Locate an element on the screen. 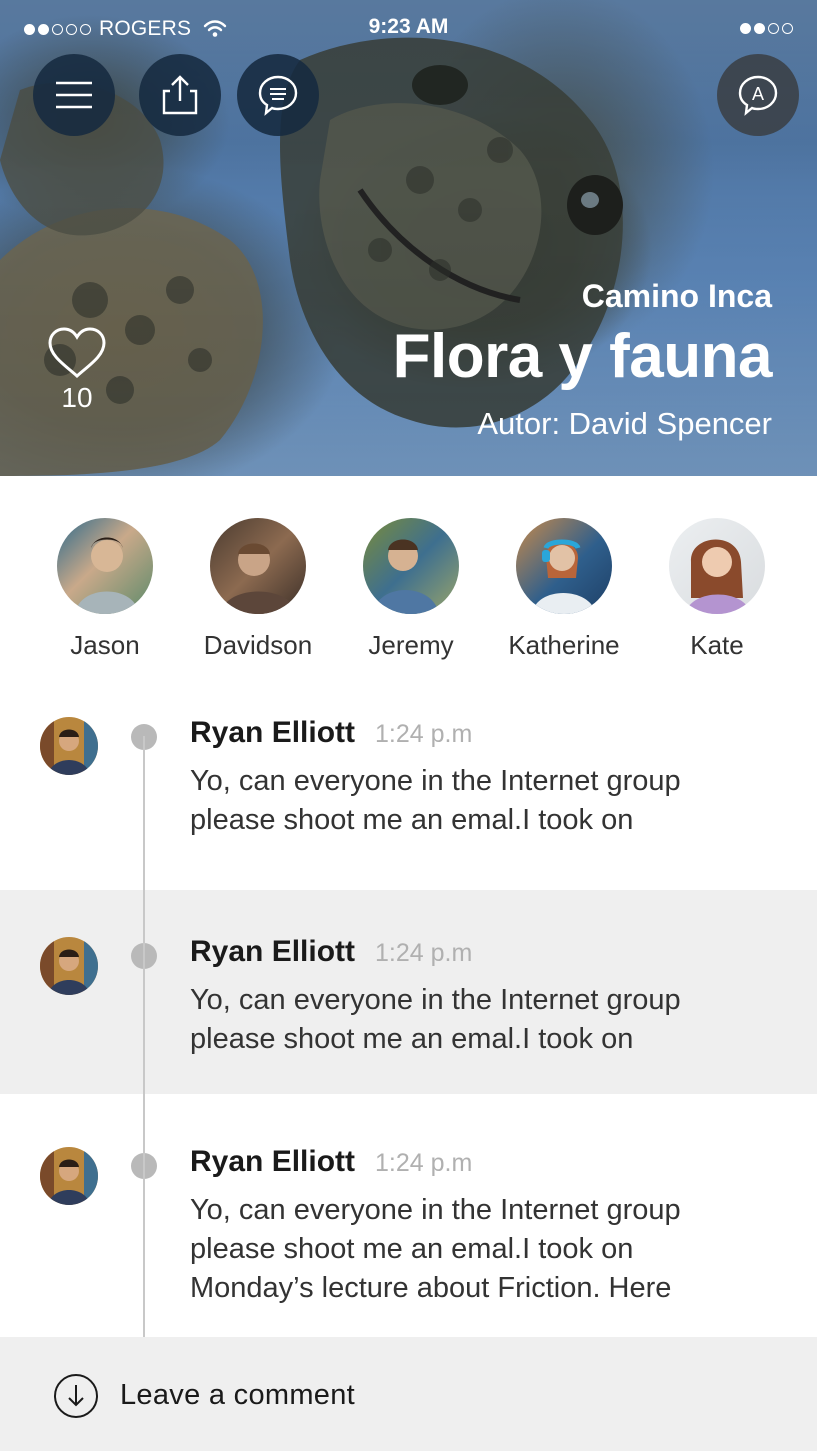  participant-name: Katherine is located at coordinates (564, 645).